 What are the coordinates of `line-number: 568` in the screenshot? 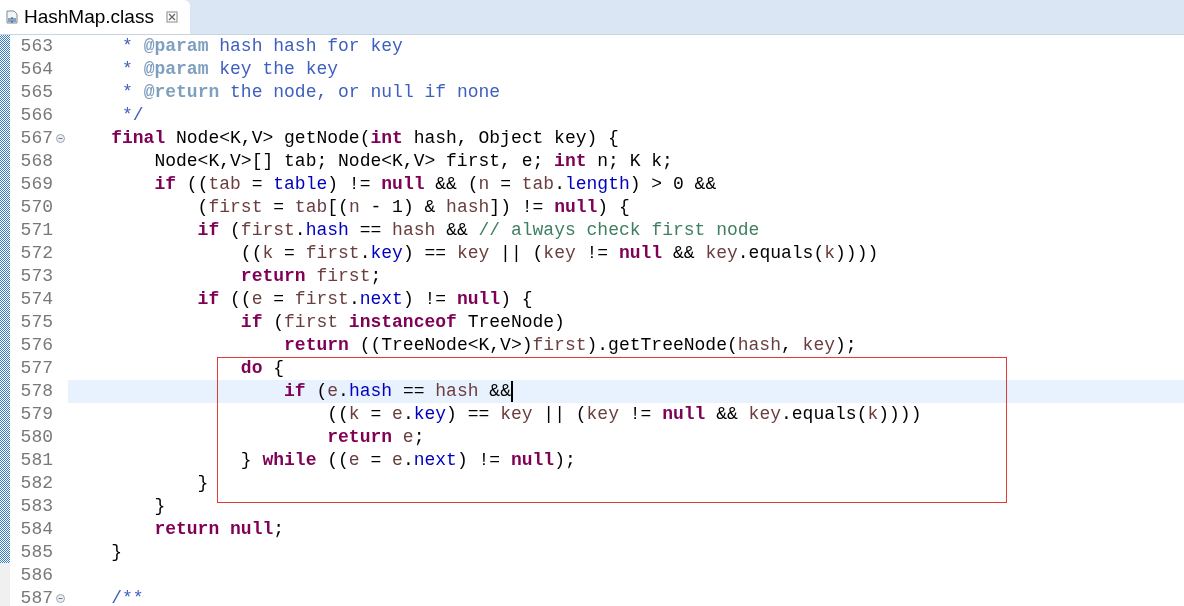 It's located at (36, 161).